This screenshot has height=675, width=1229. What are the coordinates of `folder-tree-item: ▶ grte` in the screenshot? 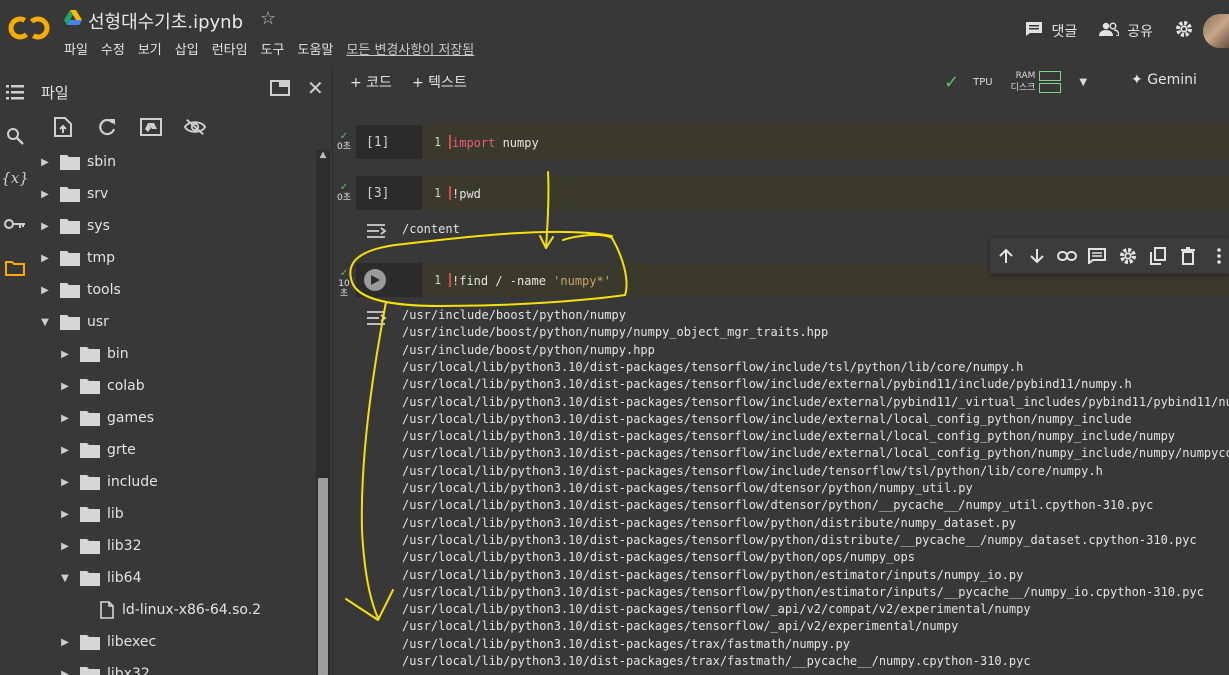 It's located at (97, 450).